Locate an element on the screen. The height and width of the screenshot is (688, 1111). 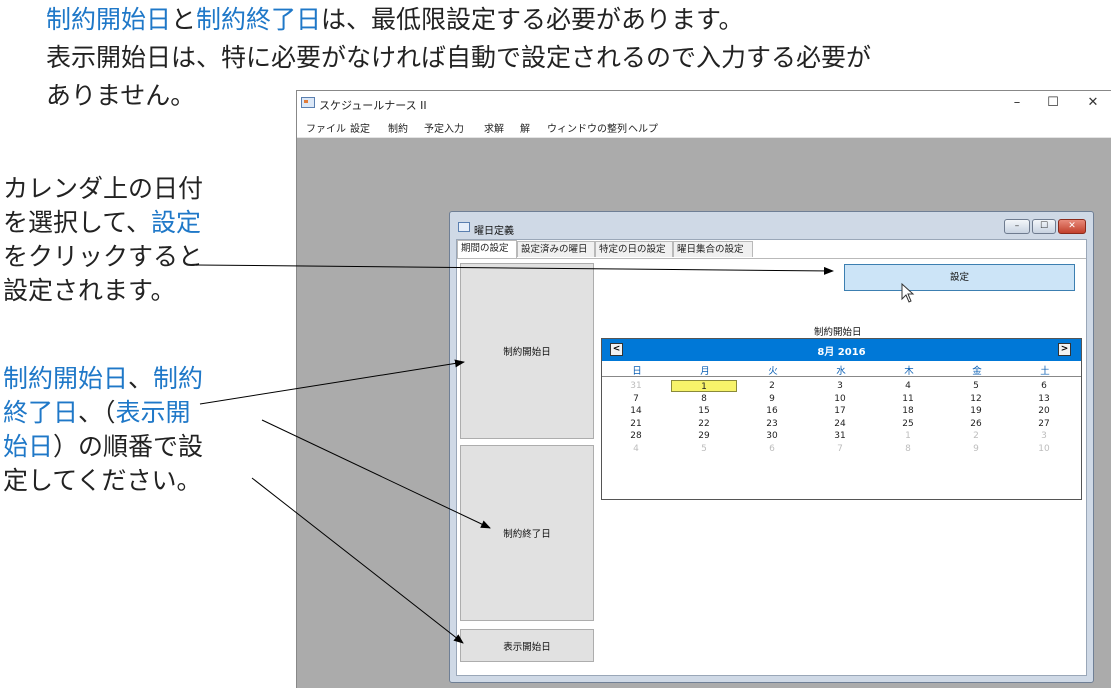
mouse-cursor-icon is located at coordinates (908, 292).